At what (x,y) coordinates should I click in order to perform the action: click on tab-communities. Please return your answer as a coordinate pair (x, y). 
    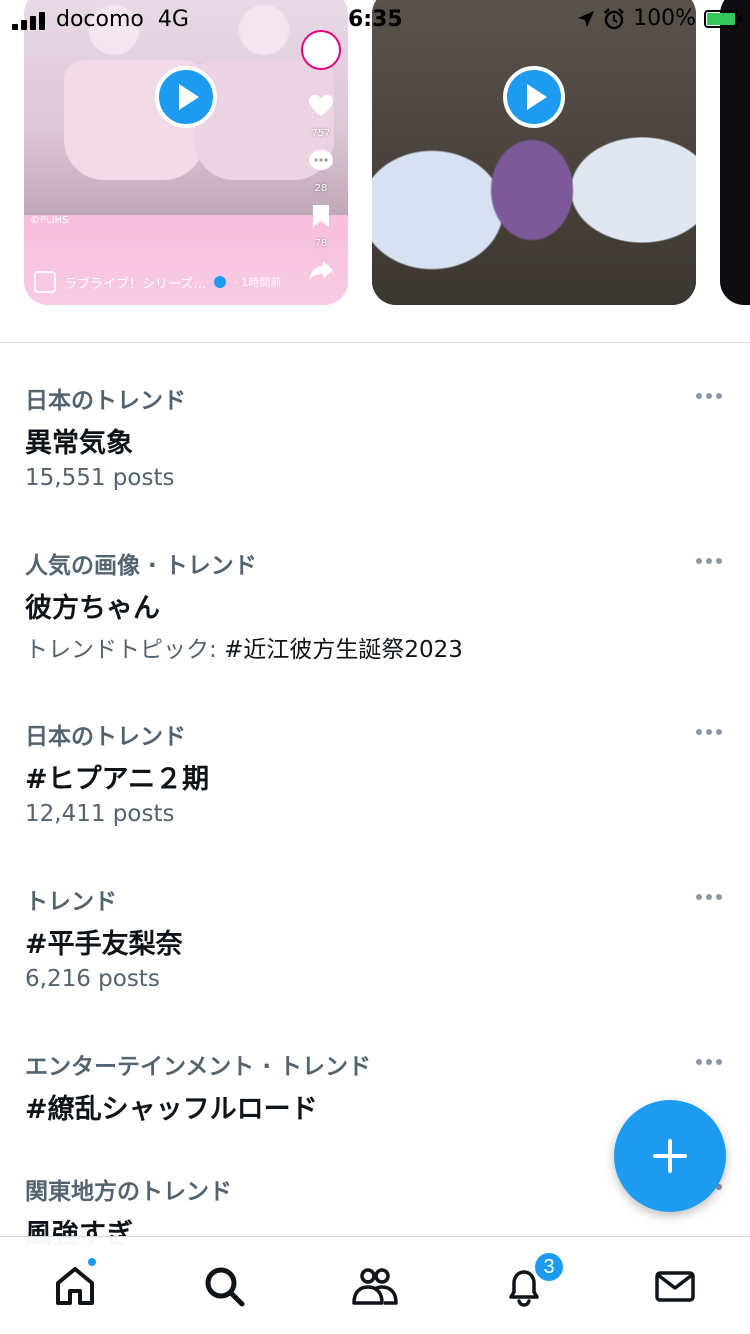
    Looking at the image, I should click on (375, 1286).